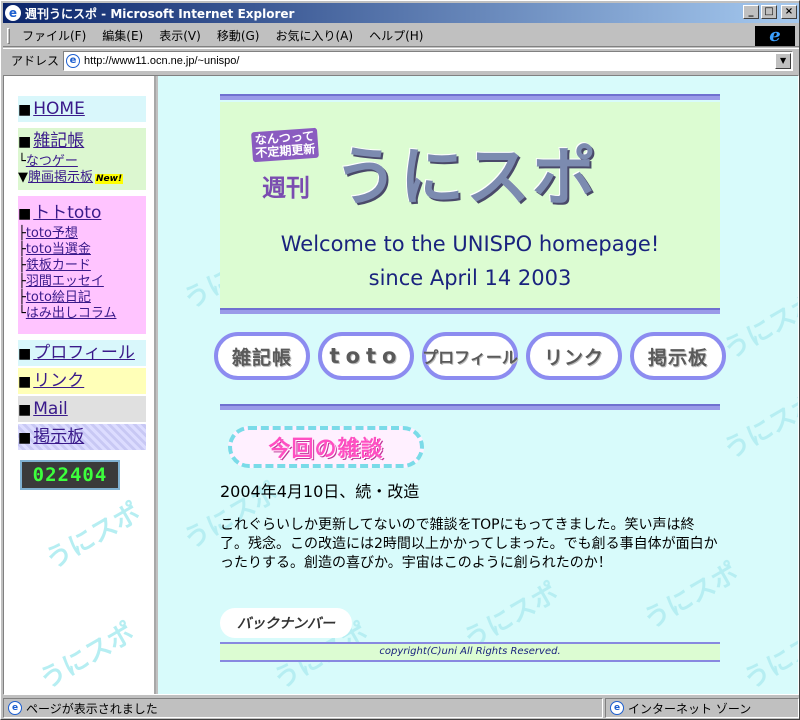 This screenshot has width=800, height=720. Describe the element at coordinates (82, 409) in the screenshot. I see `nav-mail: ■ Mail` at that location.